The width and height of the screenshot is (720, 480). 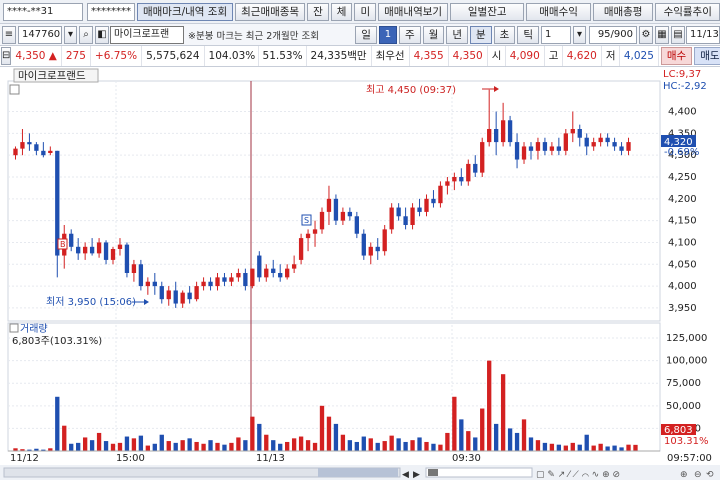 What do you see at coordinates (457, 34) in the screenshot?
I see `tab-year: 년` at bounding box center [457, 34].